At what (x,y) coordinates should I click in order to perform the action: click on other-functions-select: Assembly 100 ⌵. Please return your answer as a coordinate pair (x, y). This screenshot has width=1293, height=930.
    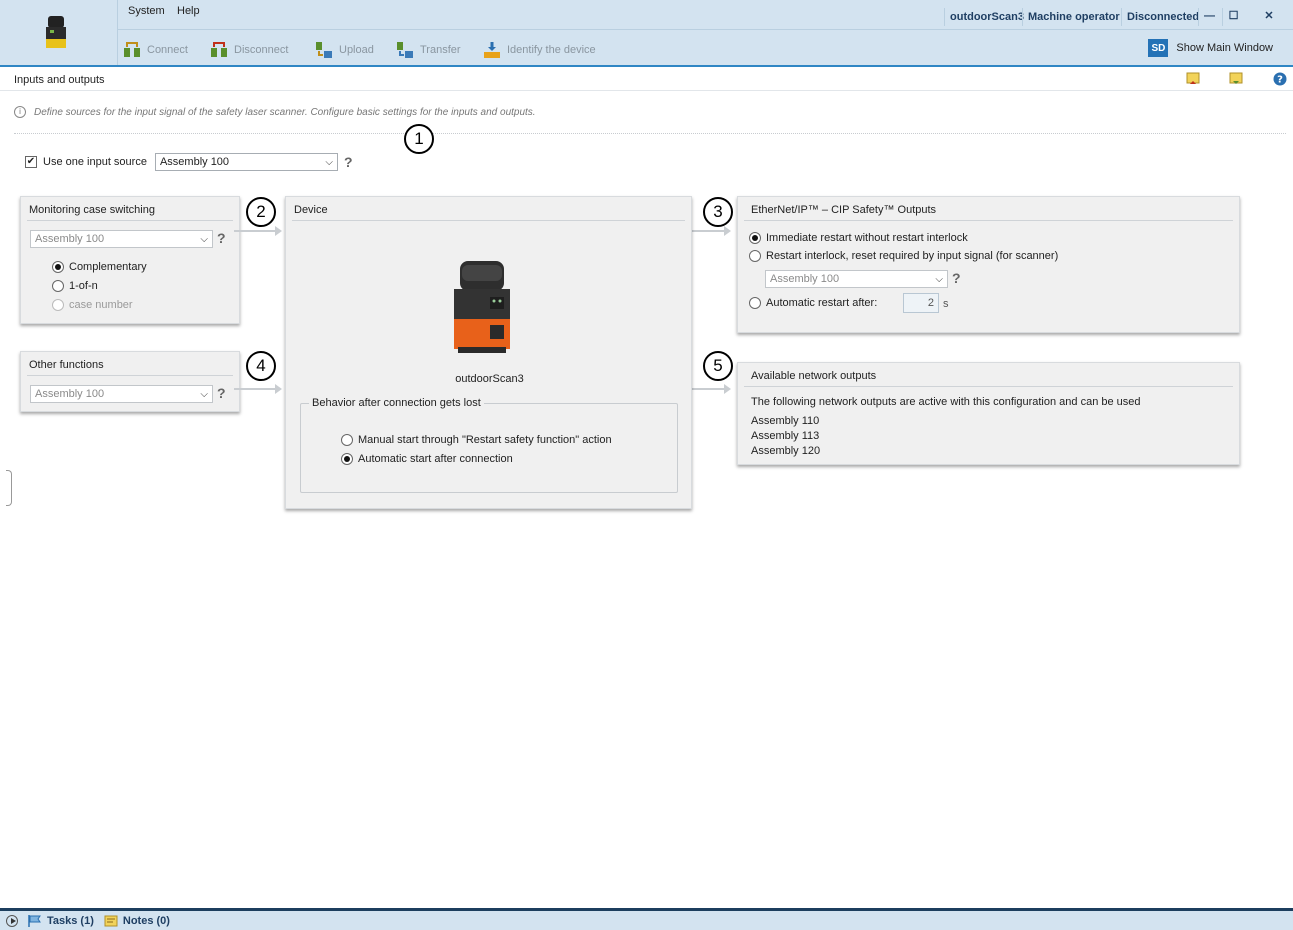
    Looking at the image, I should click on (121, 394).